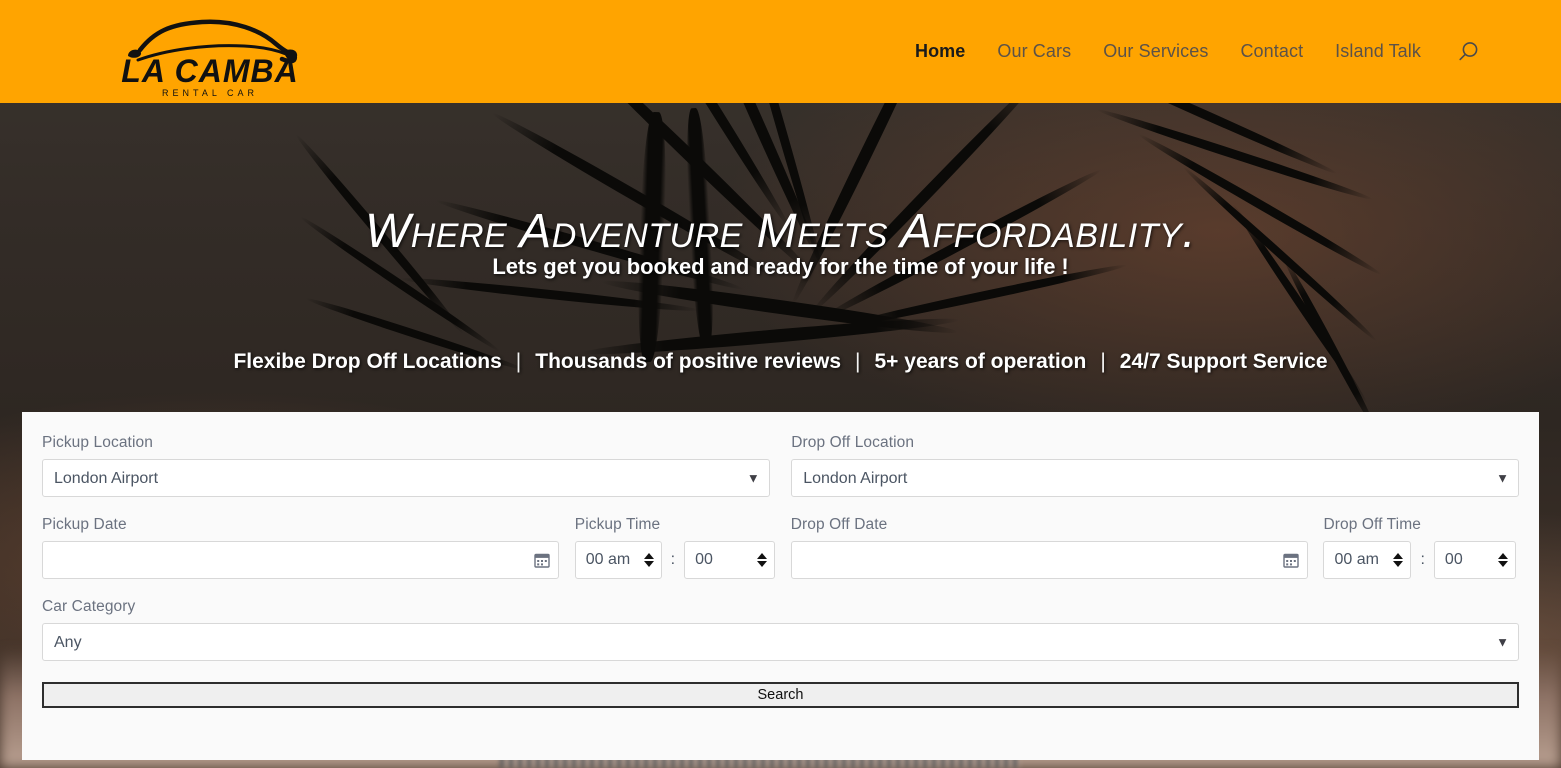 The image size is (1561, 768). I want to click on hero-title: Where Adventure Meets Affordability., so click(780, 231).